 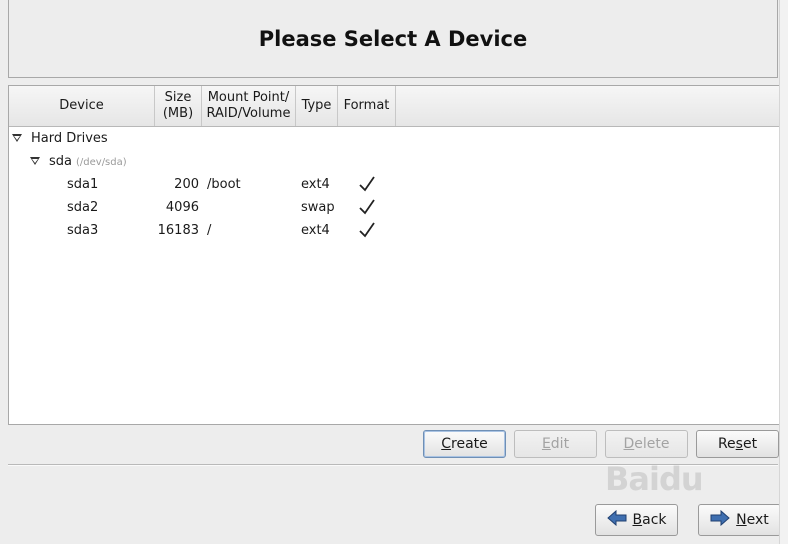 I want to click on next-button: Next, so click(x=739, y=520).